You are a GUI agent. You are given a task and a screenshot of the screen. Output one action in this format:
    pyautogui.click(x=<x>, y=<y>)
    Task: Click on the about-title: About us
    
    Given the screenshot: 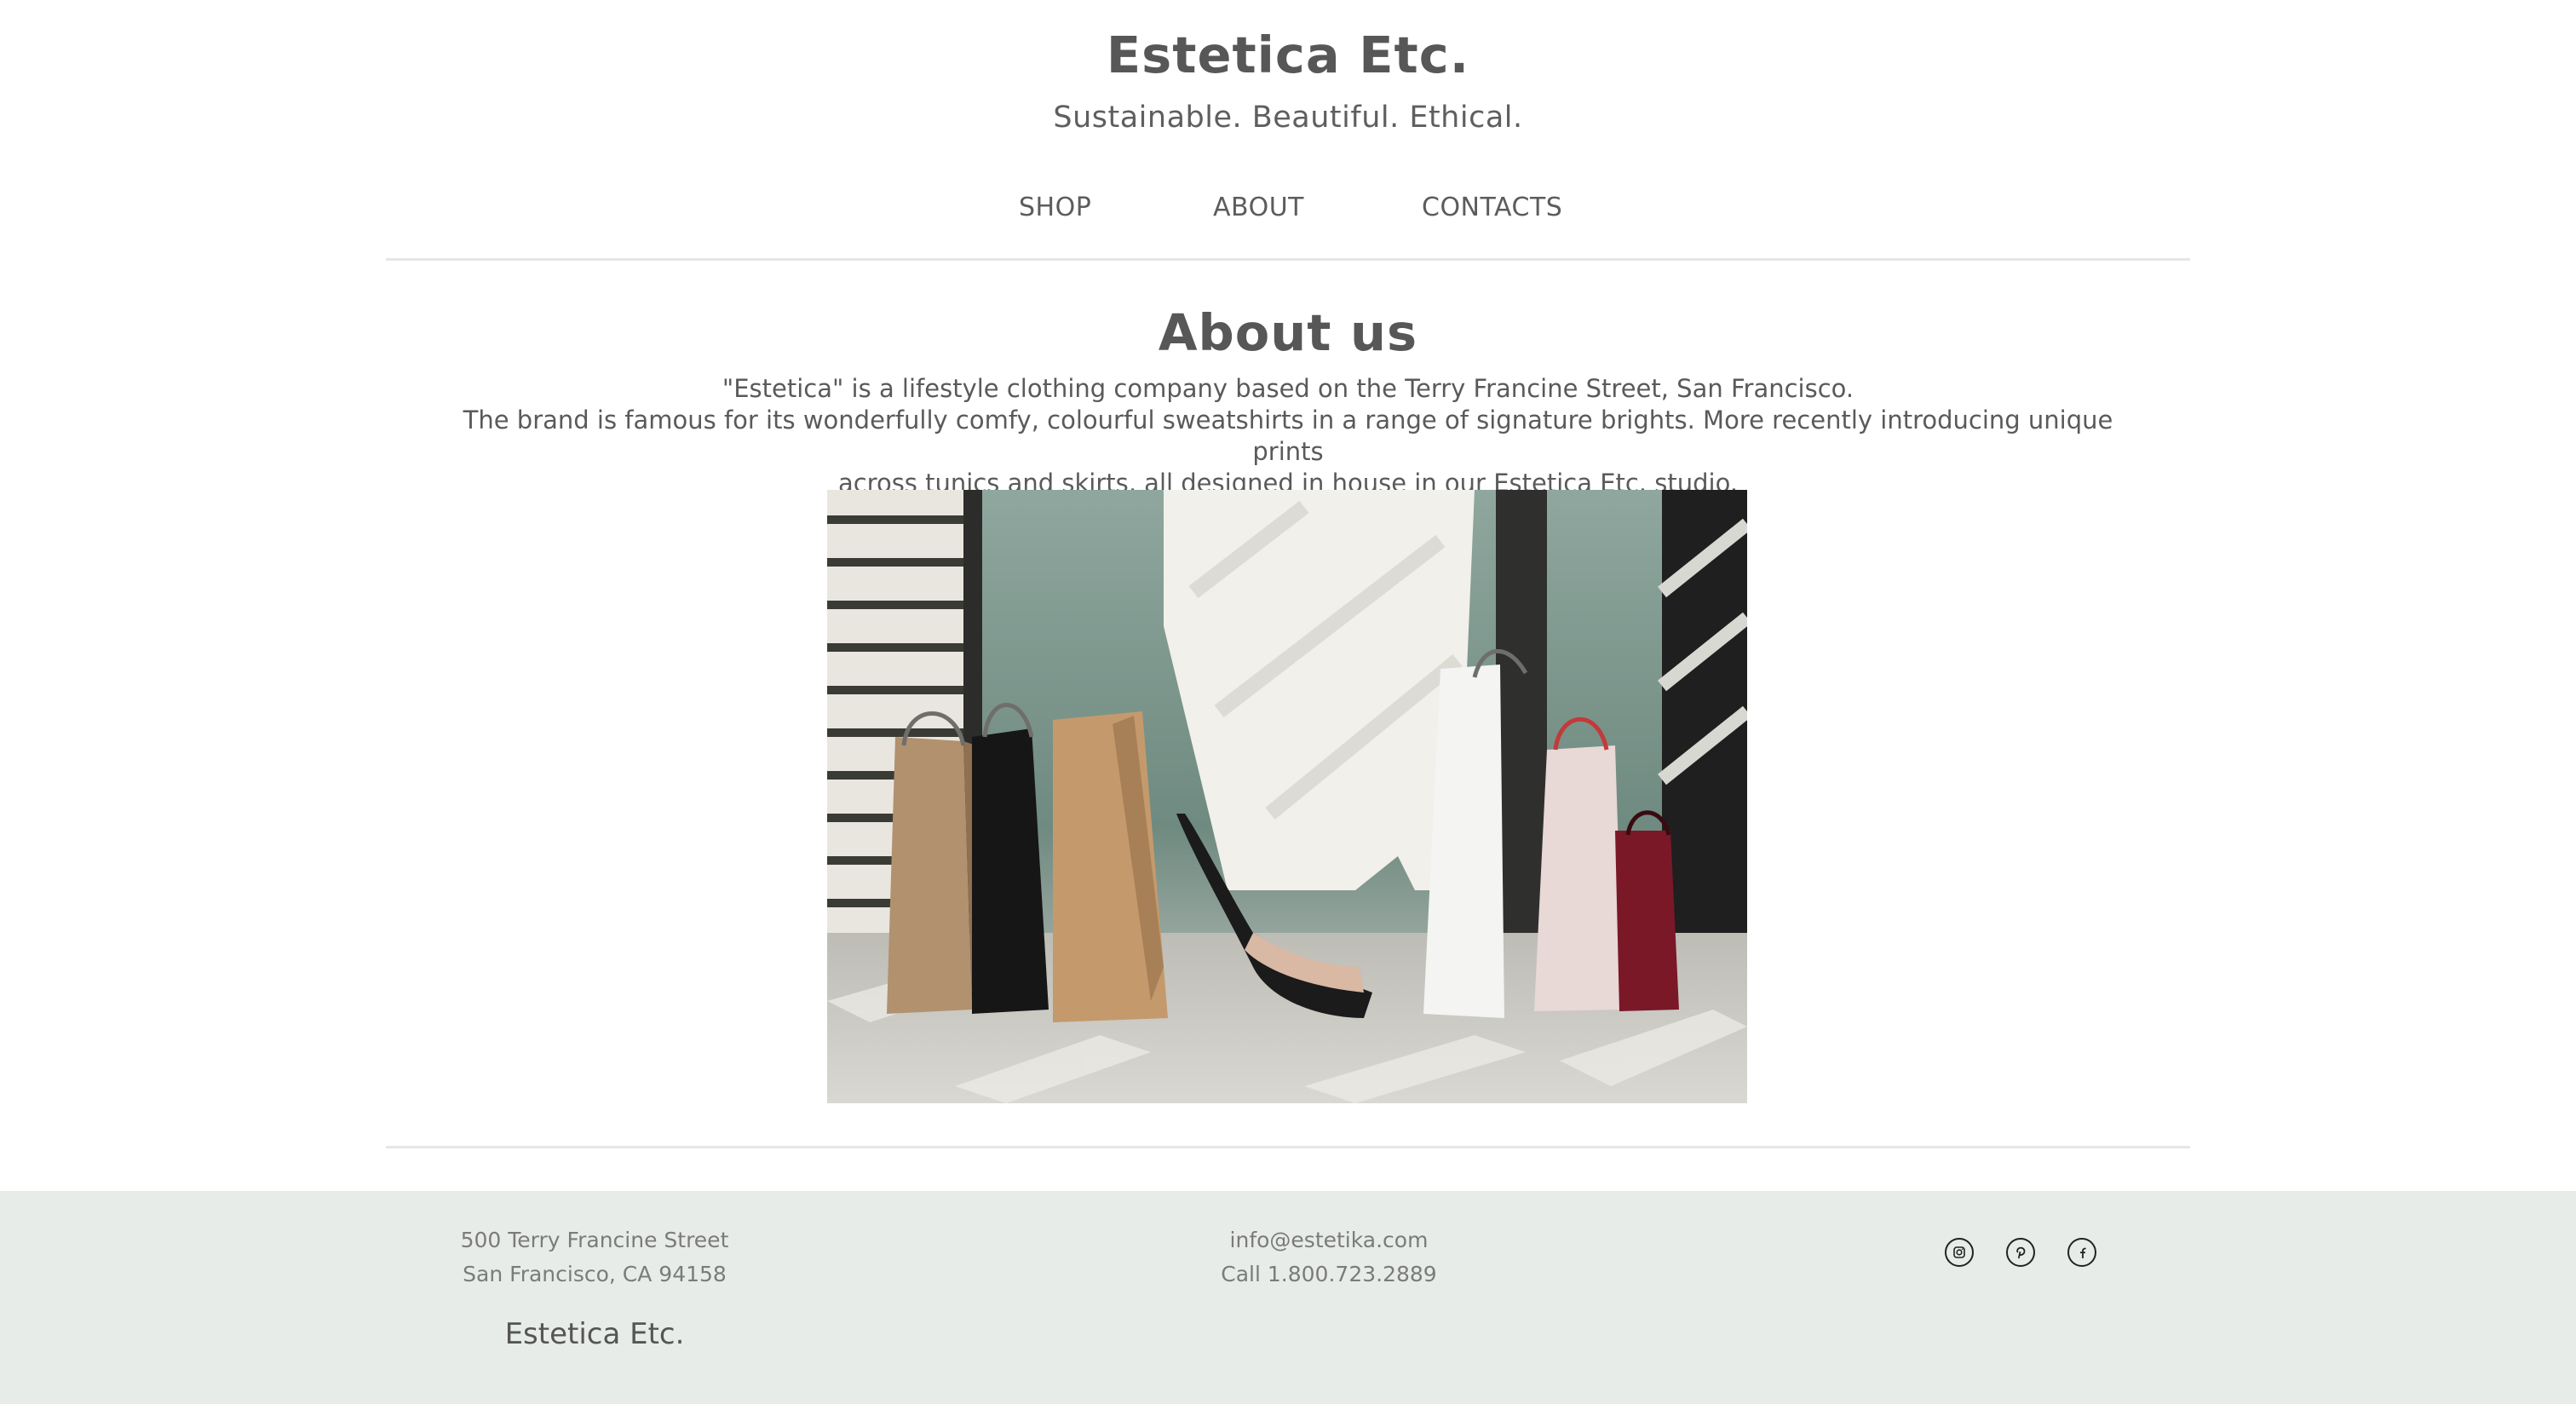 What is the action you would take?
    pyautogui.click(x=1288, y=332)
    